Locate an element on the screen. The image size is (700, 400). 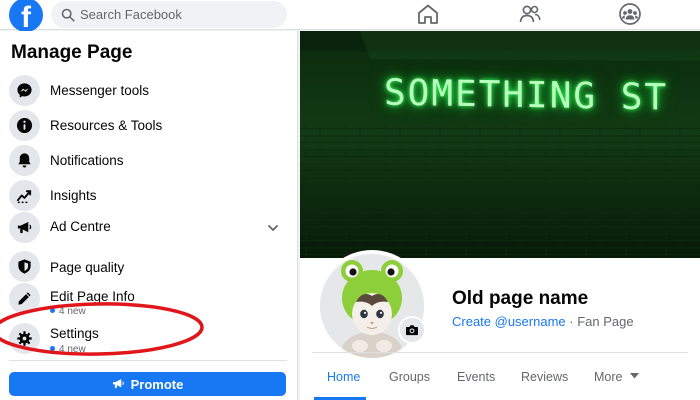
page-category: Fan Page is located at coordinates (605, 321).